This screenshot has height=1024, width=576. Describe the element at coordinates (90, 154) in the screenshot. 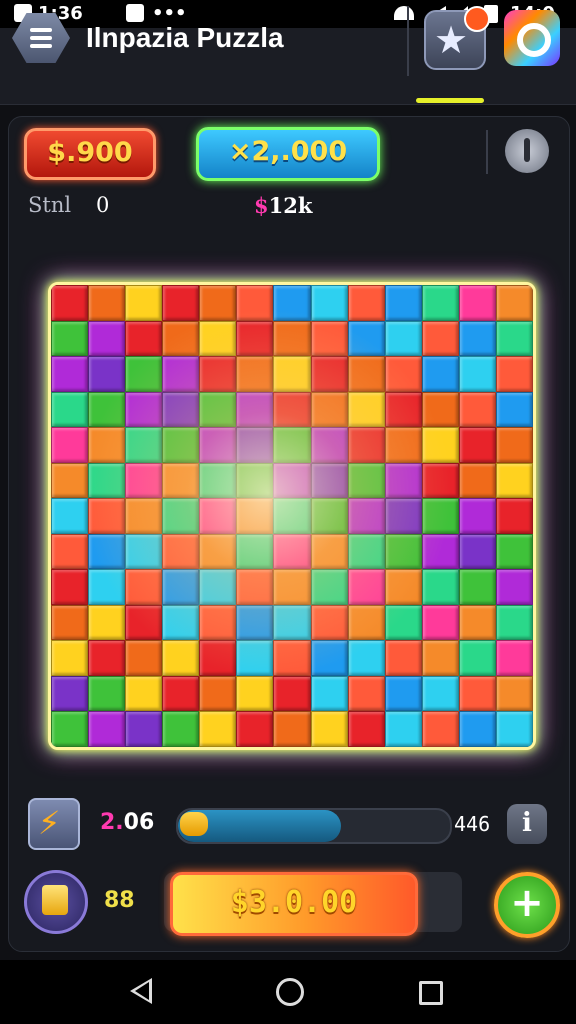

I see `cash-display: $.900` at that location.